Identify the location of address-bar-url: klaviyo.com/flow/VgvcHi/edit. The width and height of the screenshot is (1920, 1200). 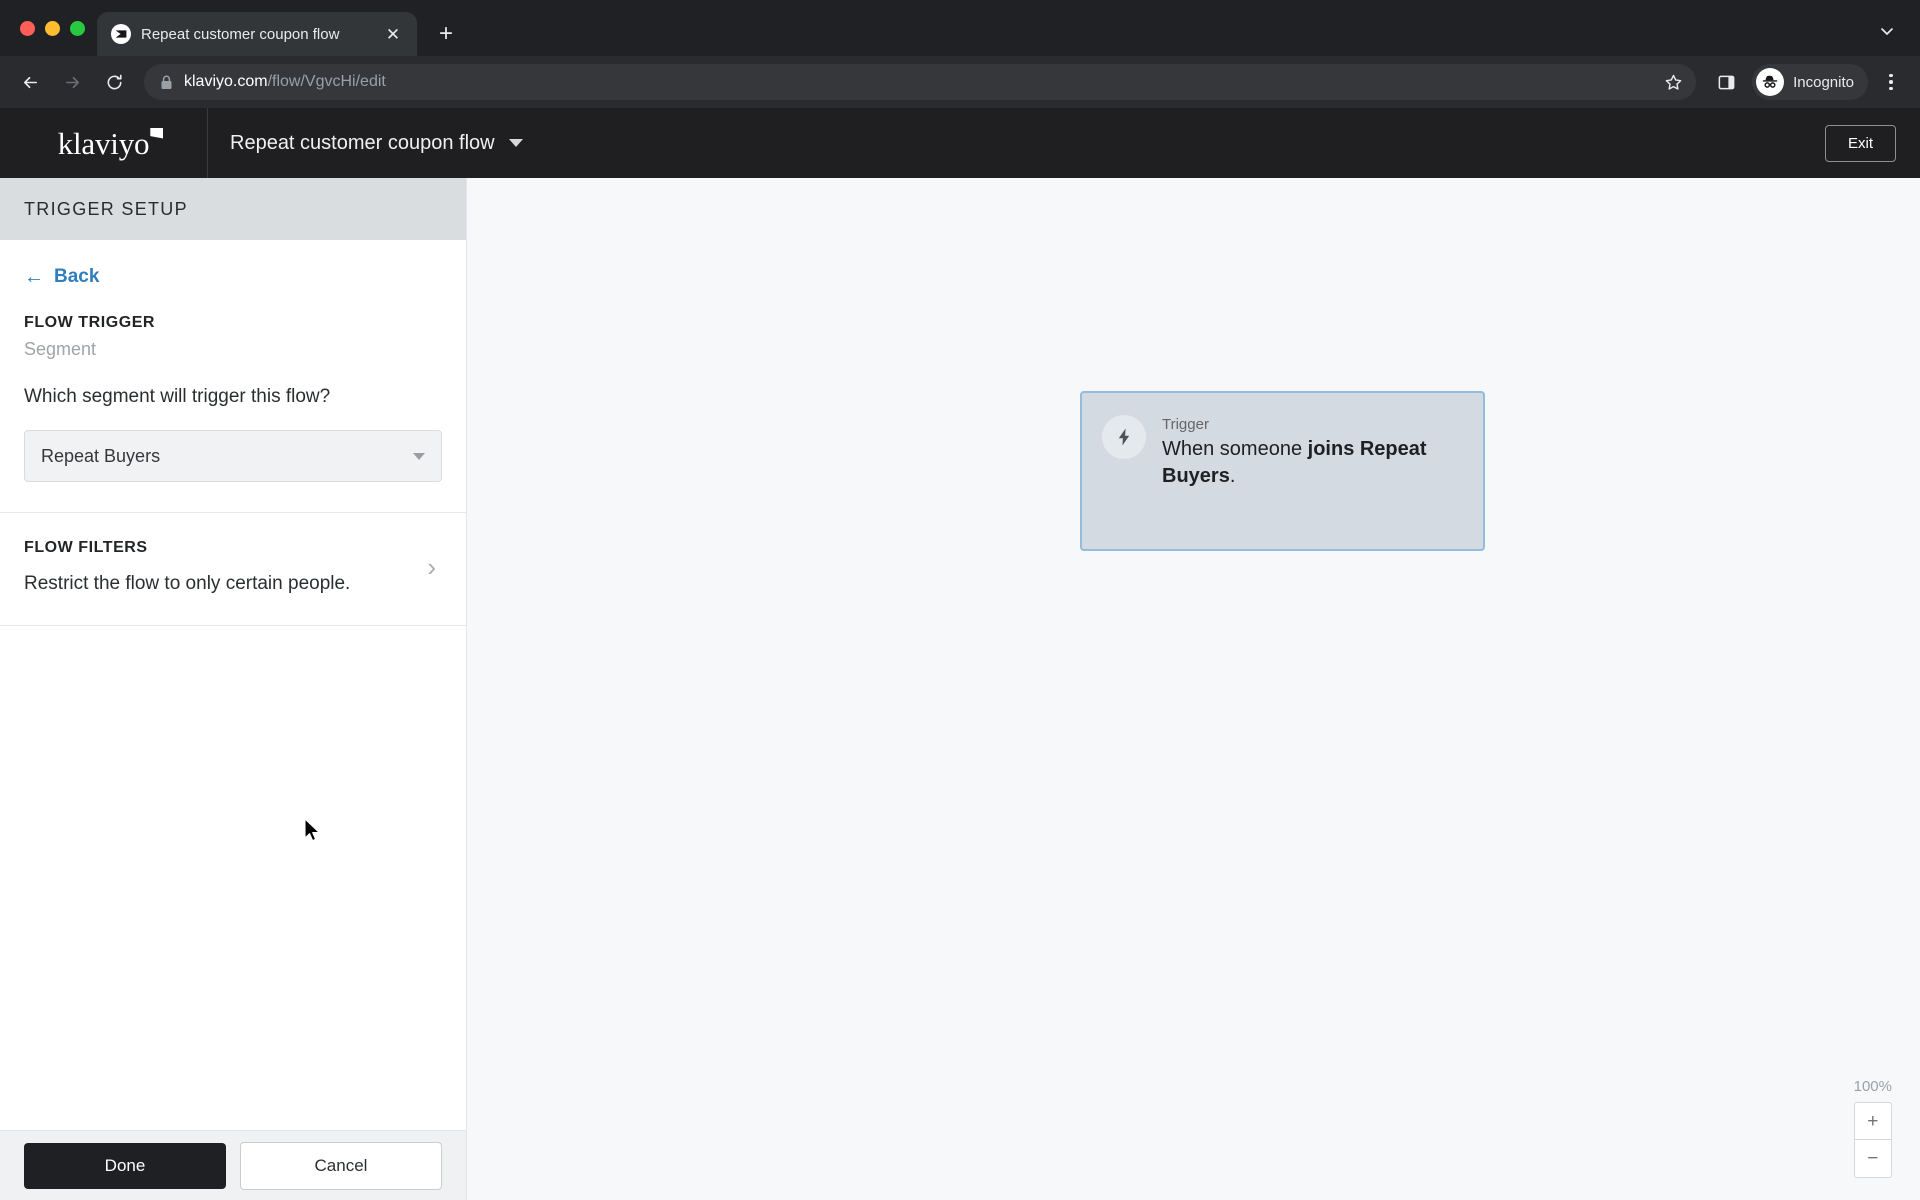
(917, 82).